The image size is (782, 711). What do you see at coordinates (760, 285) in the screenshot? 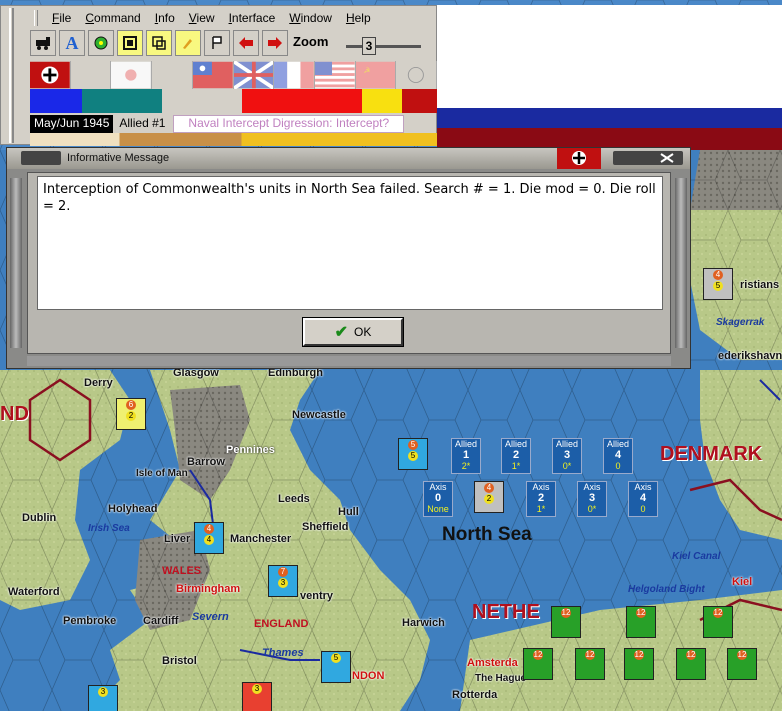
I see `city-label-kristiansand: ristians` at bounding box center [760, 285].